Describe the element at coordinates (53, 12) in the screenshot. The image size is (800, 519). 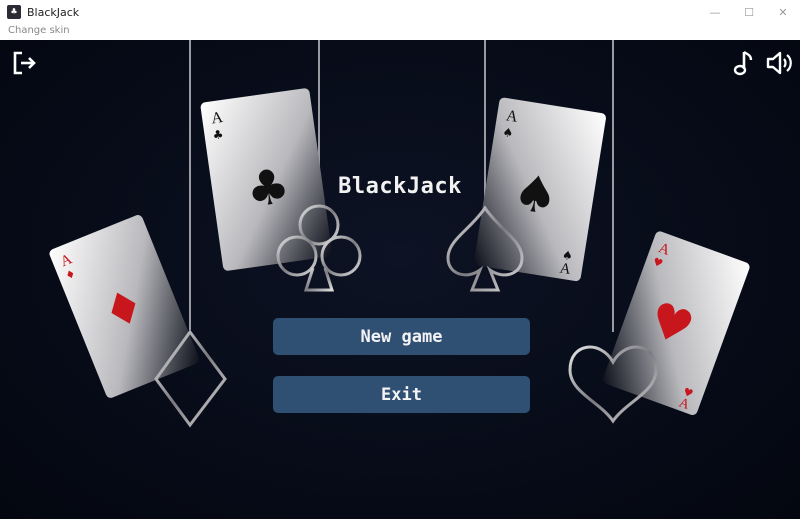
I see `window-title: BlackJack` at that location.